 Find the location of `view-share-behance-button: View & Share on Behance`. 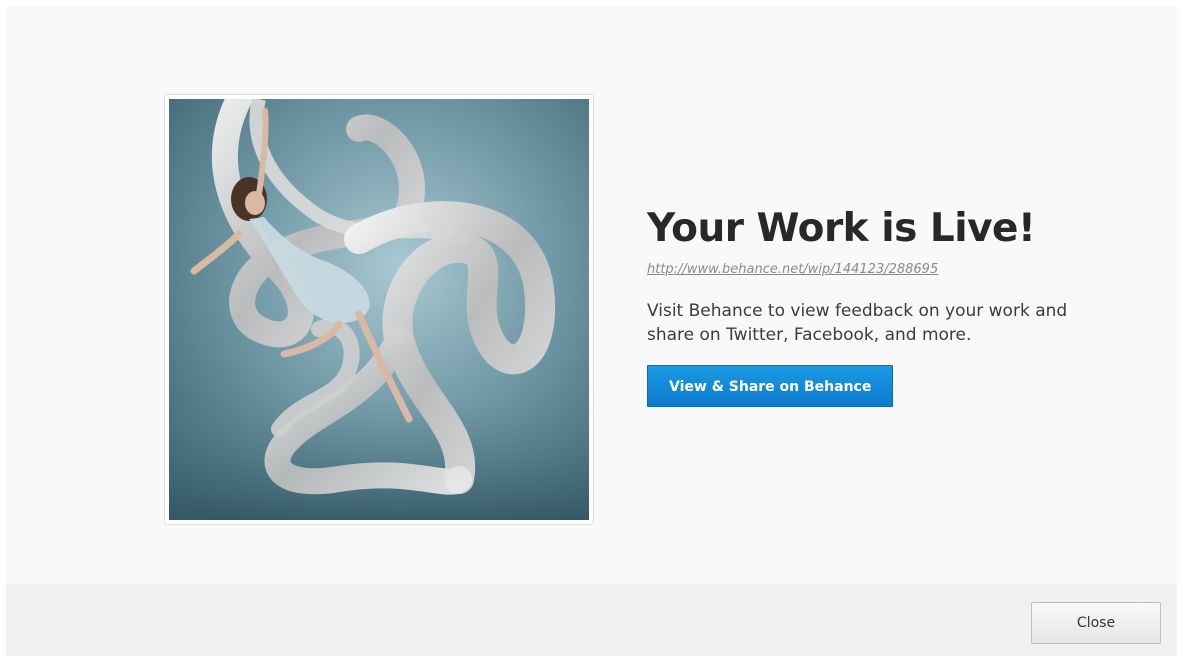

view-share-behance-button: View & Share on Behance is located at coordinates (770, 386).